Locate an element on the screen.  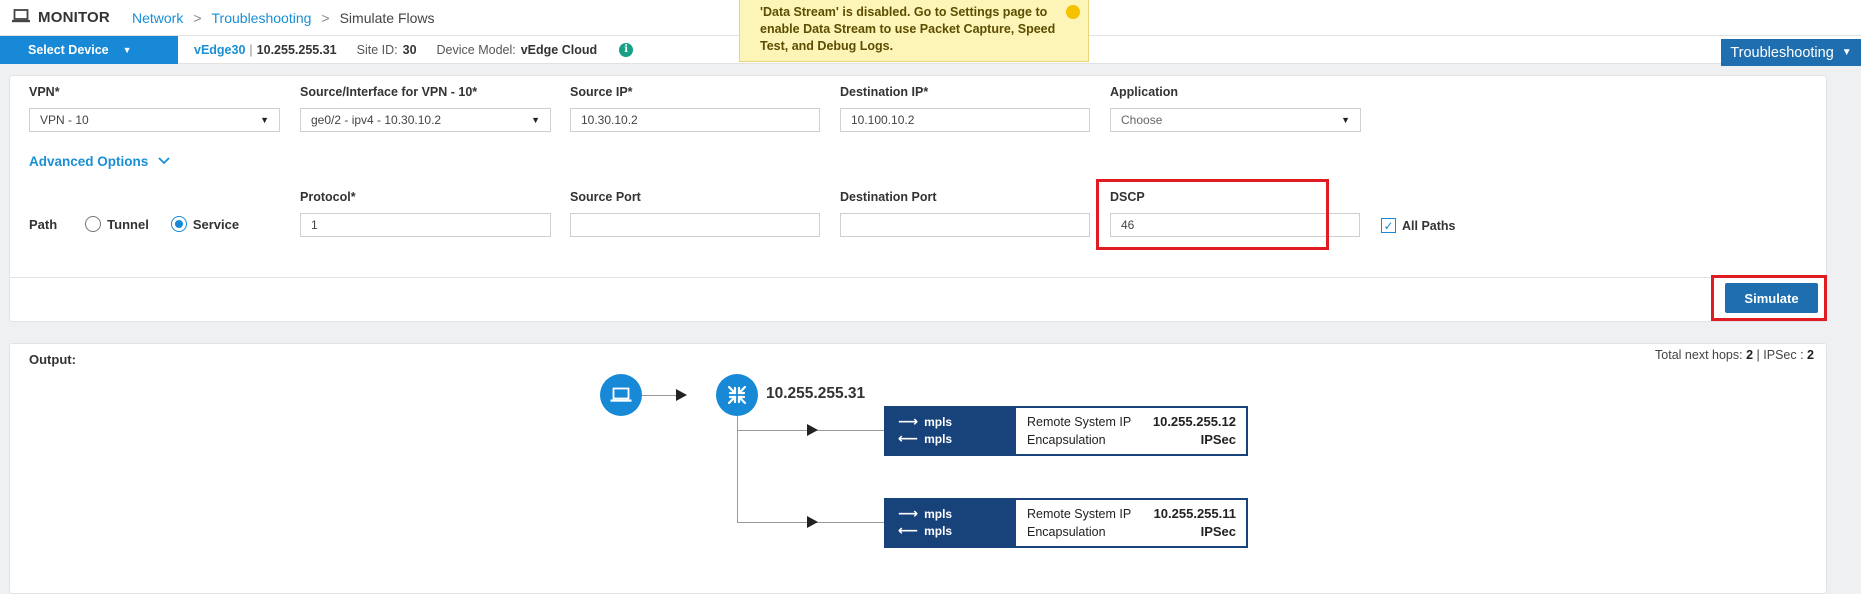
destination-port-input is located at coordinates (965, 225).